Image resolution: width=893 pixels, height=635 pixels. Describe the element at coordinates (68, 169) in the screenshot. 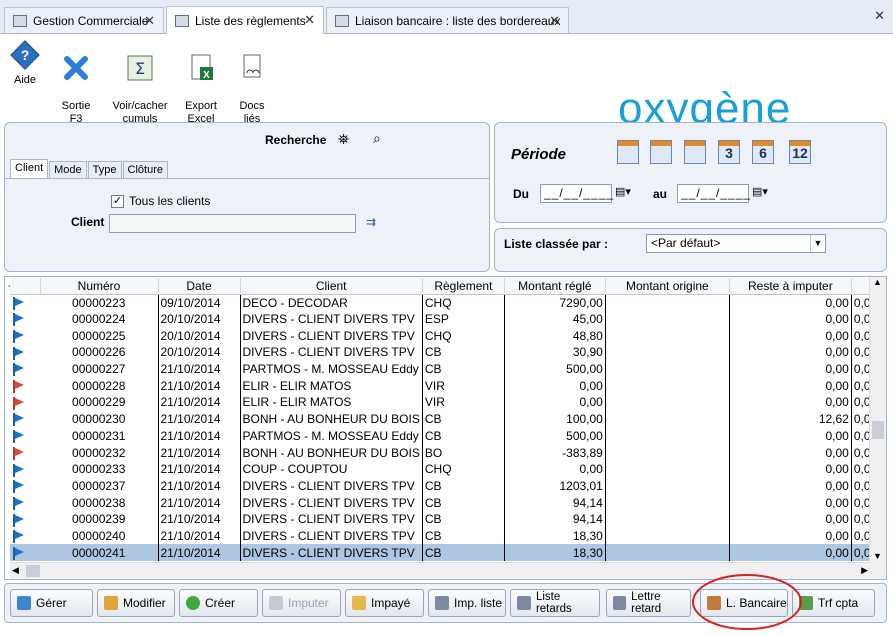

I see `subtab-mode: Mode` at that location.